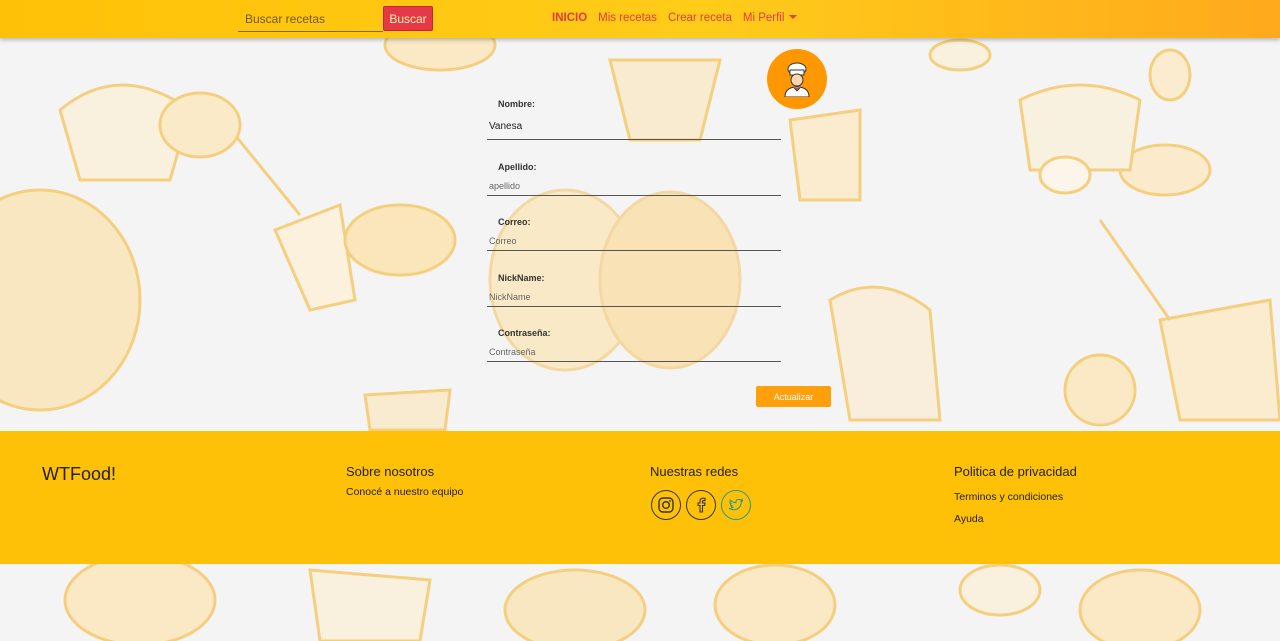 The image size is (1280, 641). What do you see at coordinates (390, 471) in the screenshot?
I see `footer-about-title: Sobre nosotros` at bounding box center [390, 471].